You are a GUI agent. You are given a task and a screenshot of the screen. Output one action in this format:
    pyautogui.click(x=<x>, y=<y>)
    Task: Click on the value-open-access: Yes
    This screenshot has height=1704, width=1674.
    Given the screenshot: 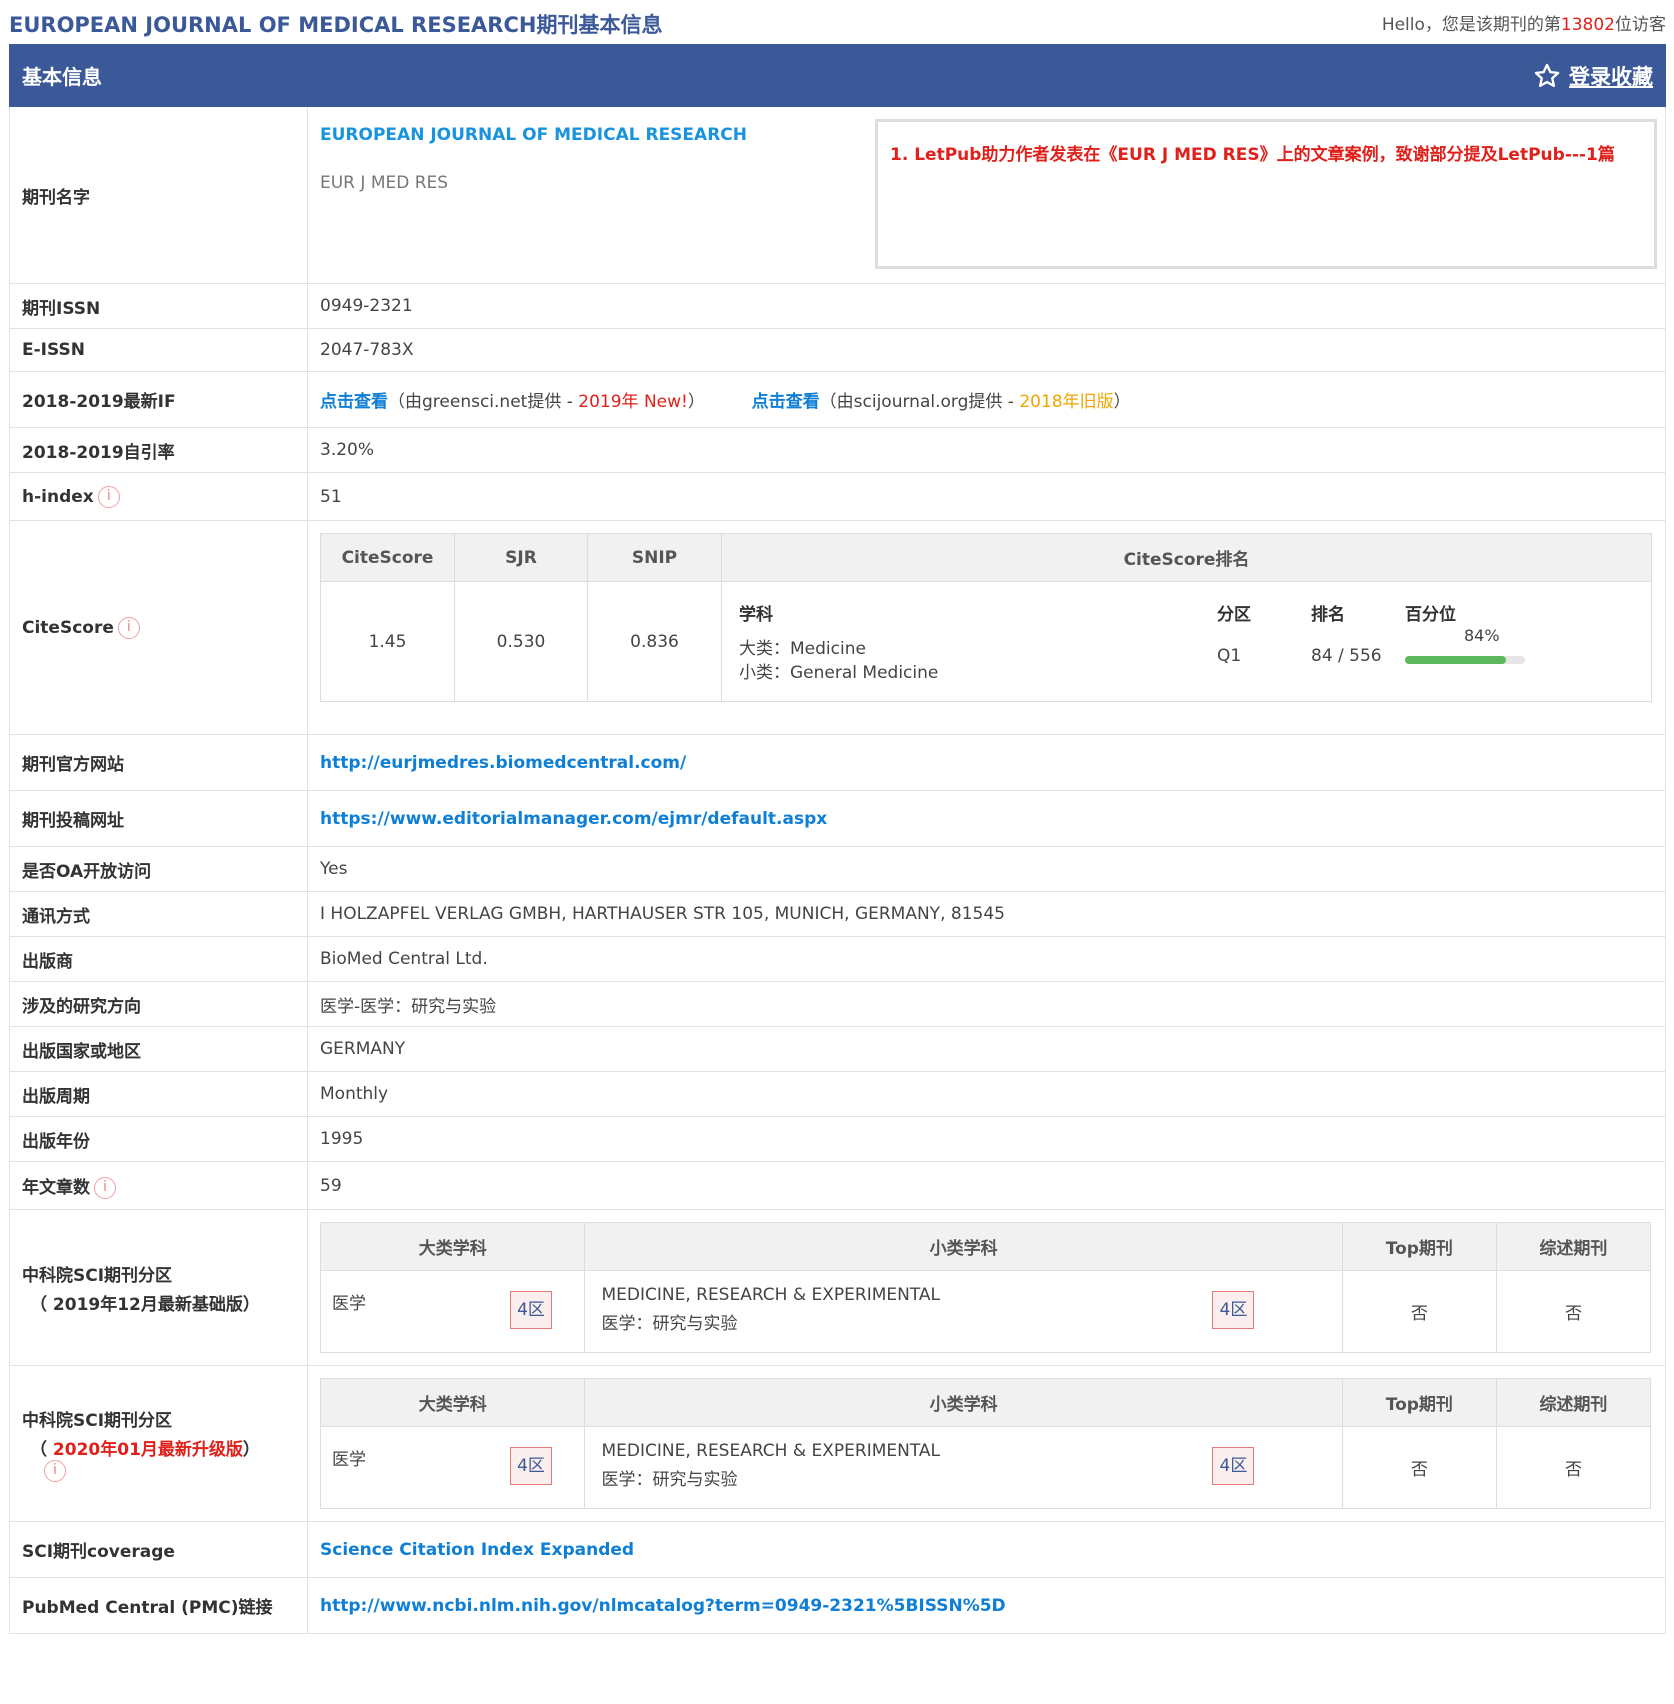 What is the action you would take?
    pyautogui.click(x=986, y=869)
    